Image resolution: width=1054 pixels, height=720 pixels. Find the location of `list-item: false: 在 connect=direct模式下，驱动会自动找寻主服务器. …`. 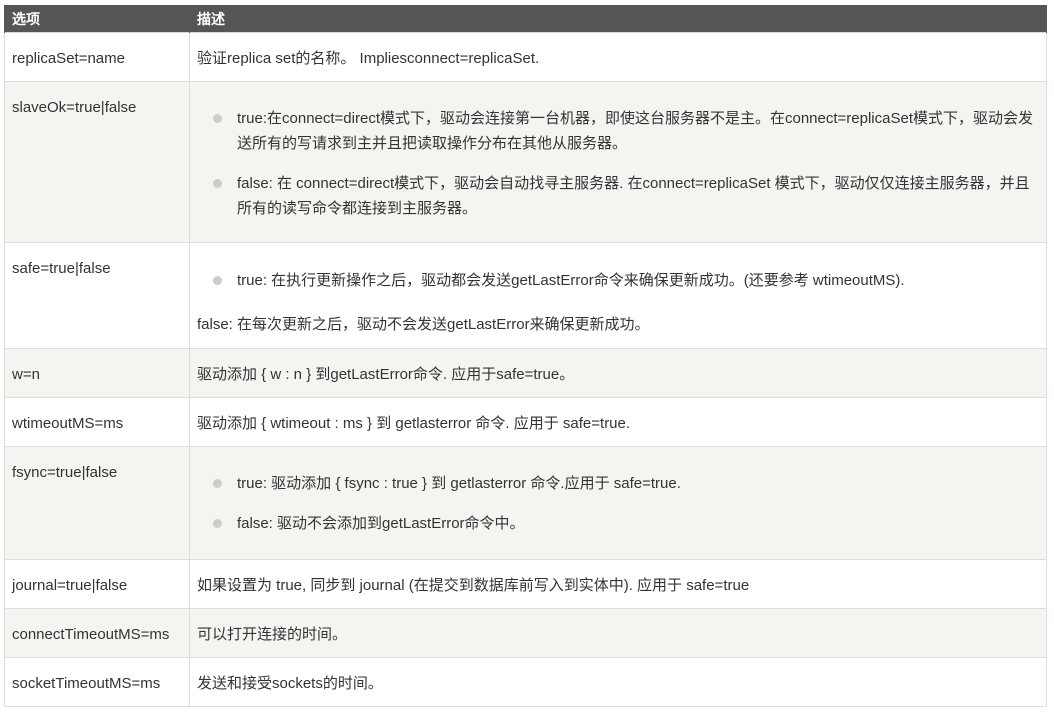

list-item: false: 在 connect=direct模式下，驱动会自动找寻主服务器. … is located at coordinates (618, 196).